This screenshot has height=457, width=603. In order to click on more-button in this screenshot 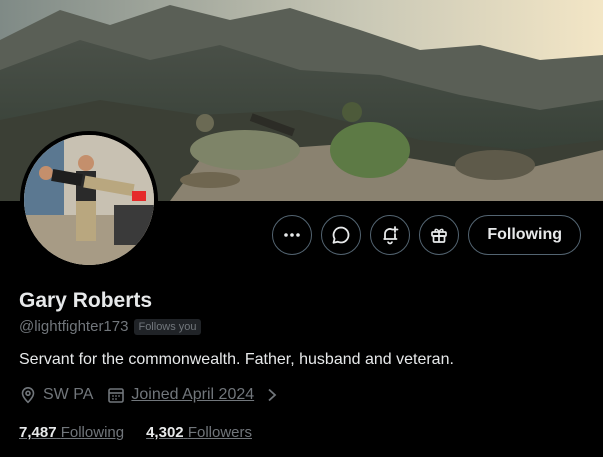, I will do `click(292, 235)`.